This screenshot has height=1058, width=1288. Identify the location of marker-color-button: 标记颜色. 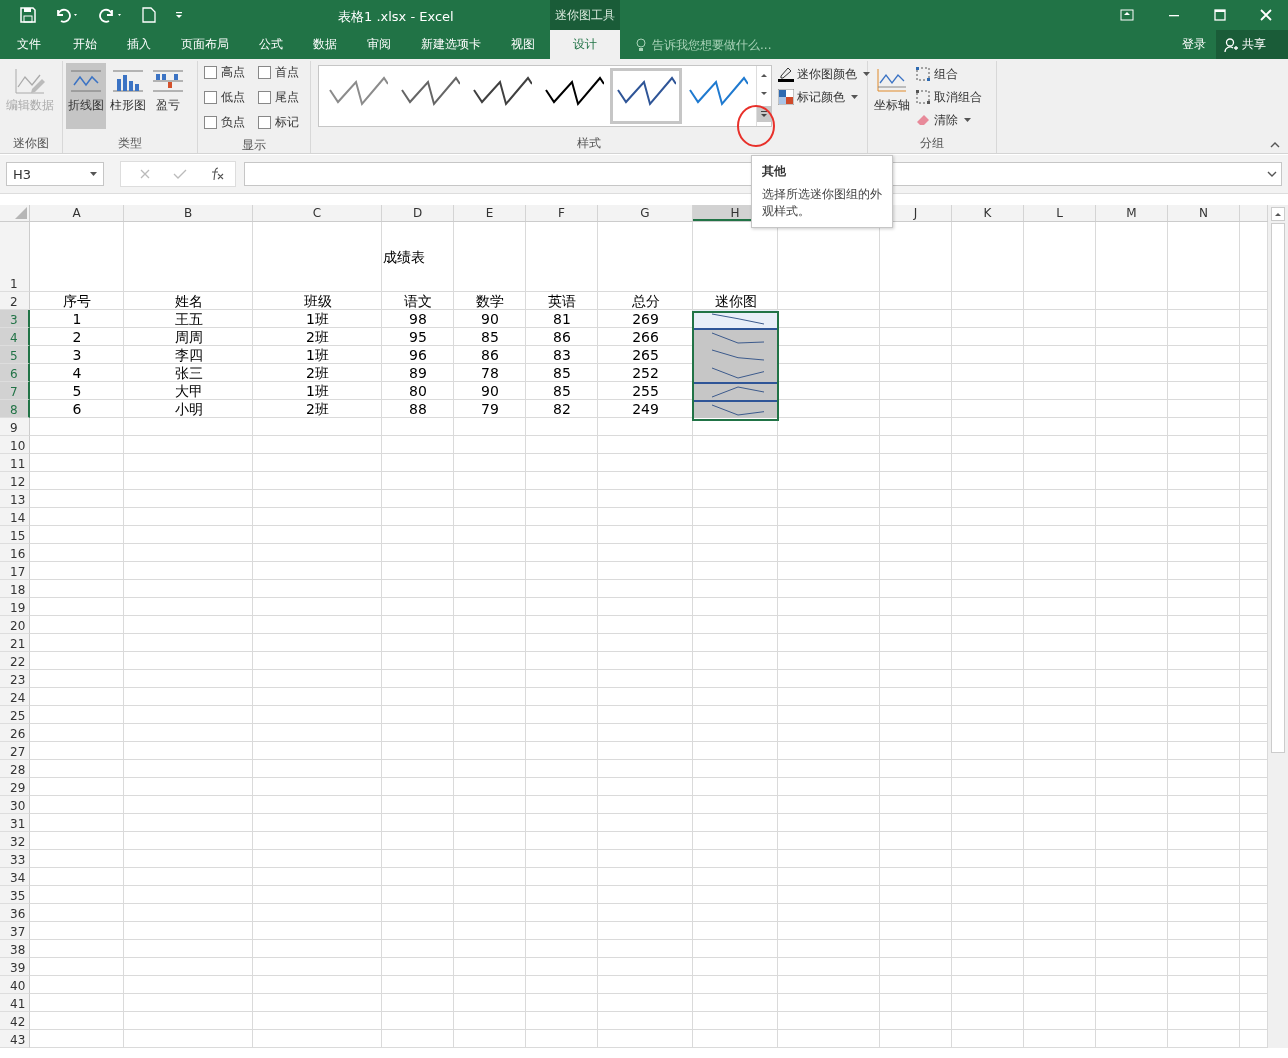
(824, 97).